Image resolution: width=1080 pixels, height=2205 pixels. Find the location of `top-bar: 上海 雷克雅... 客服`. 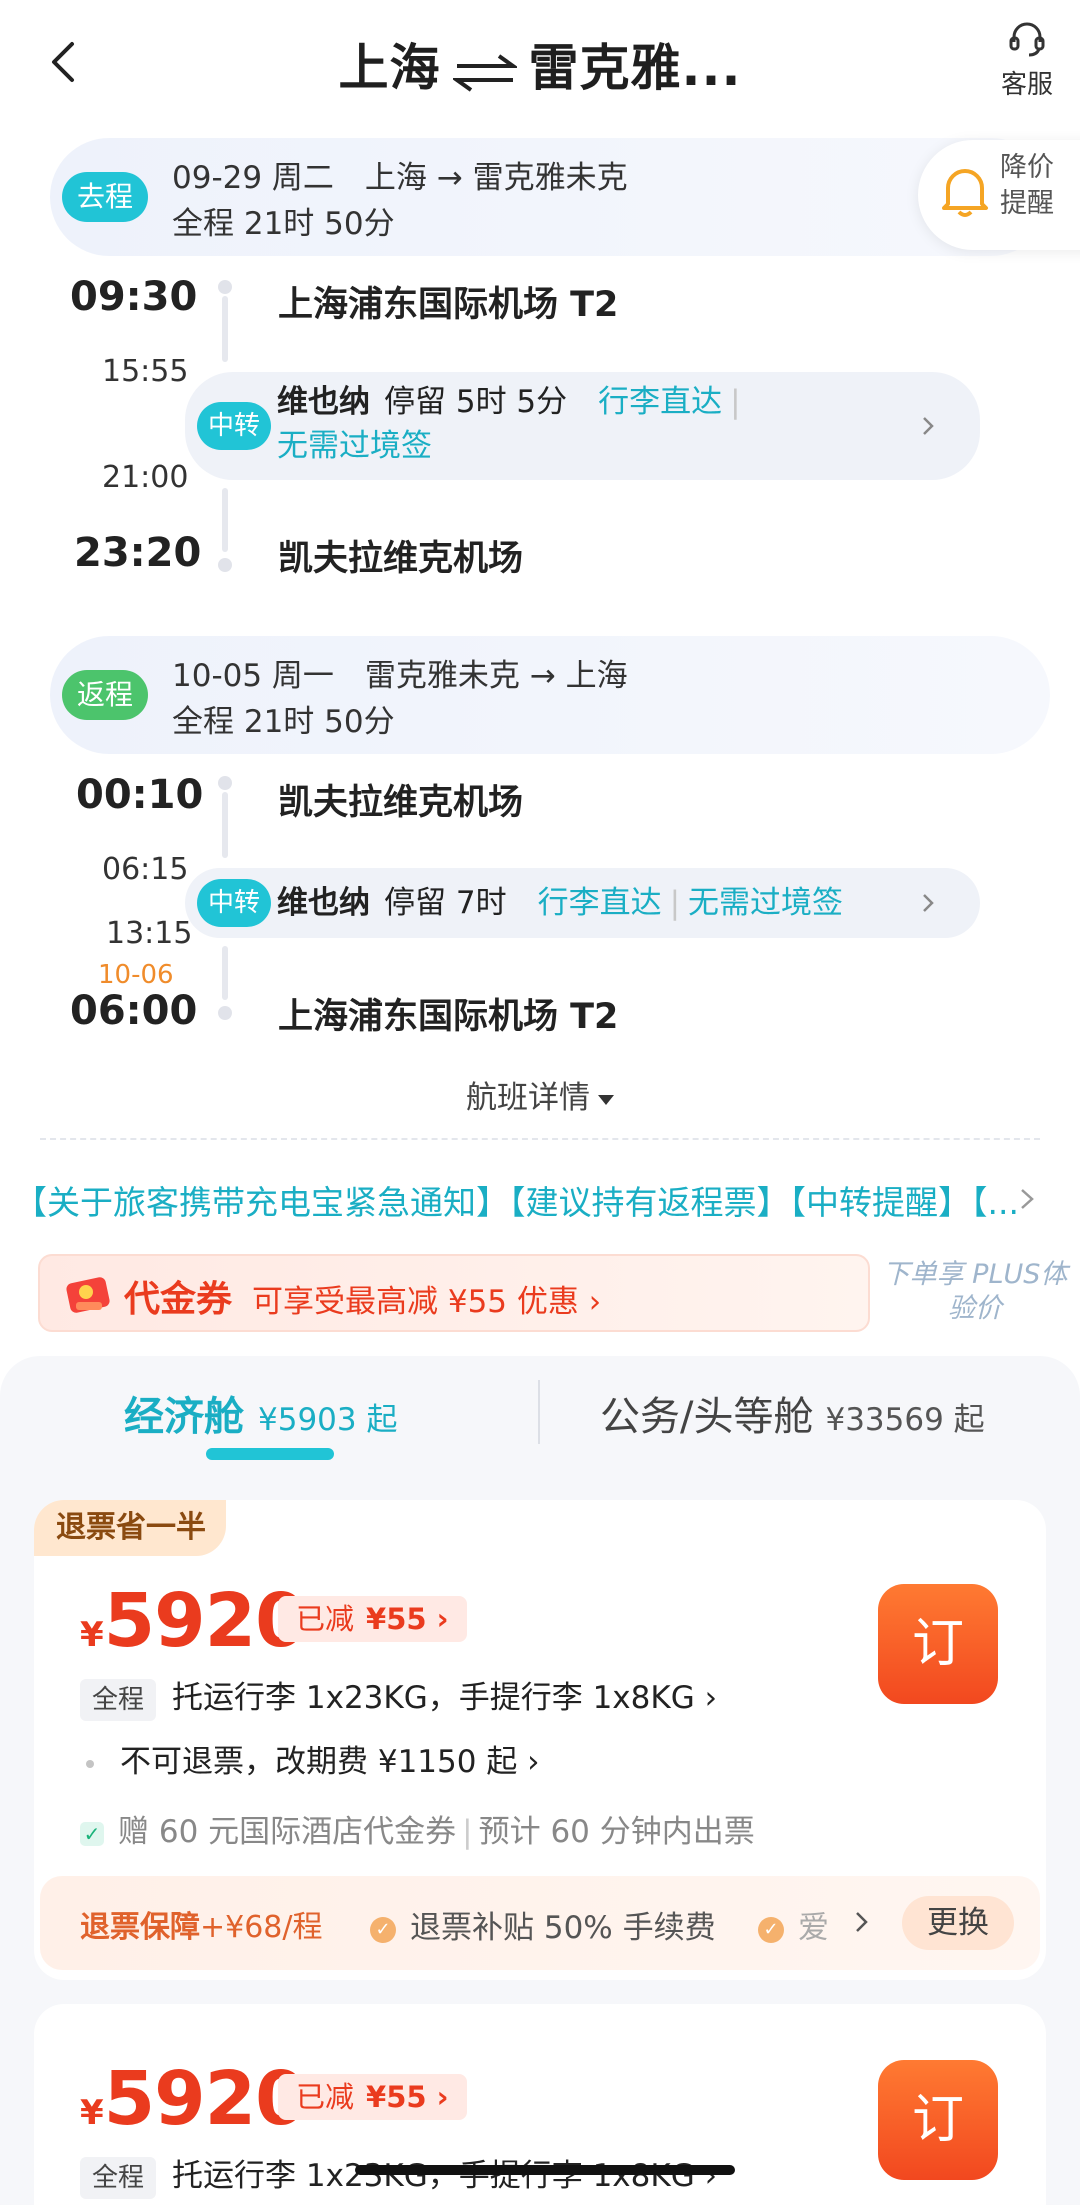

top-bar: 上海 雷克雅... 客服 is located at coordinates (540, 65).